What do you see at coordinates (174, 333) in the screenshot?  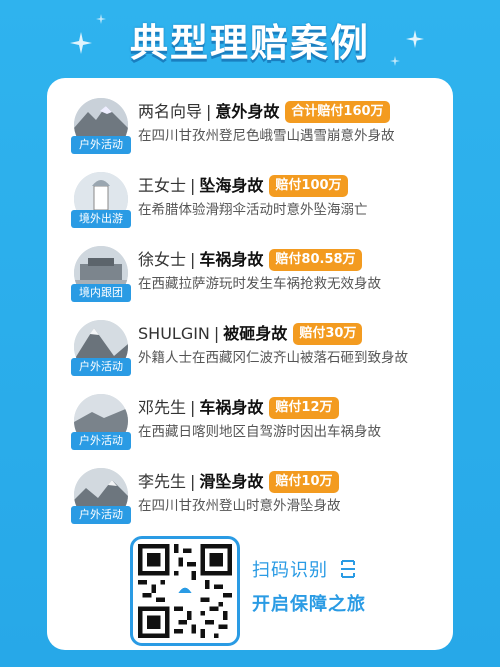 I see `case-name: SHULGIN` at bounding box center [174, 333].